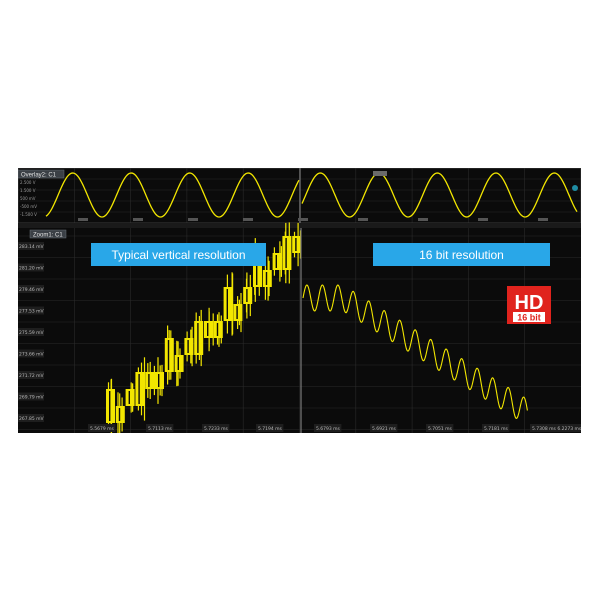  I want to click on top-axis-label: -1.500 V, so click(28, 214).